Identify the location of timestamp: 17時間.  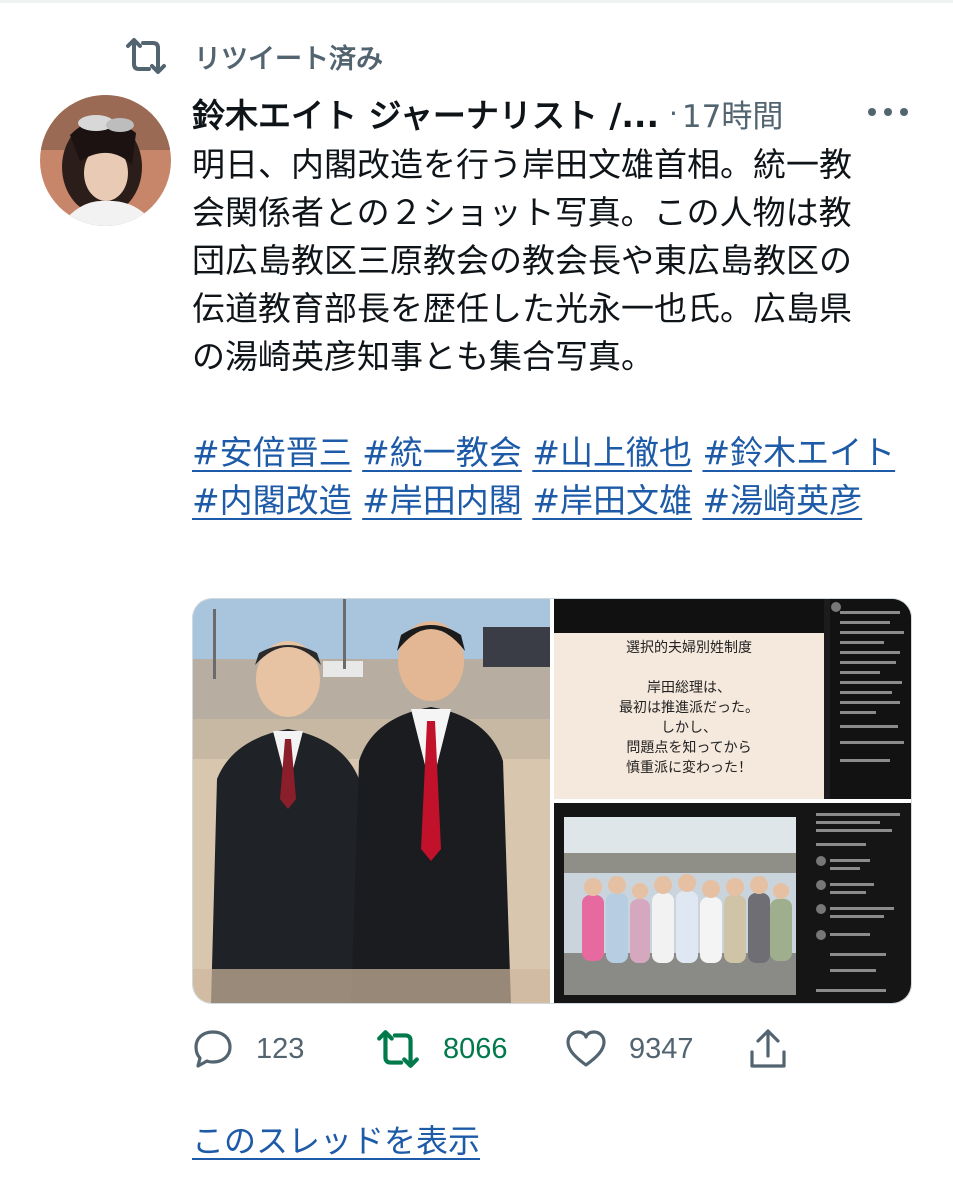
(732, 113).